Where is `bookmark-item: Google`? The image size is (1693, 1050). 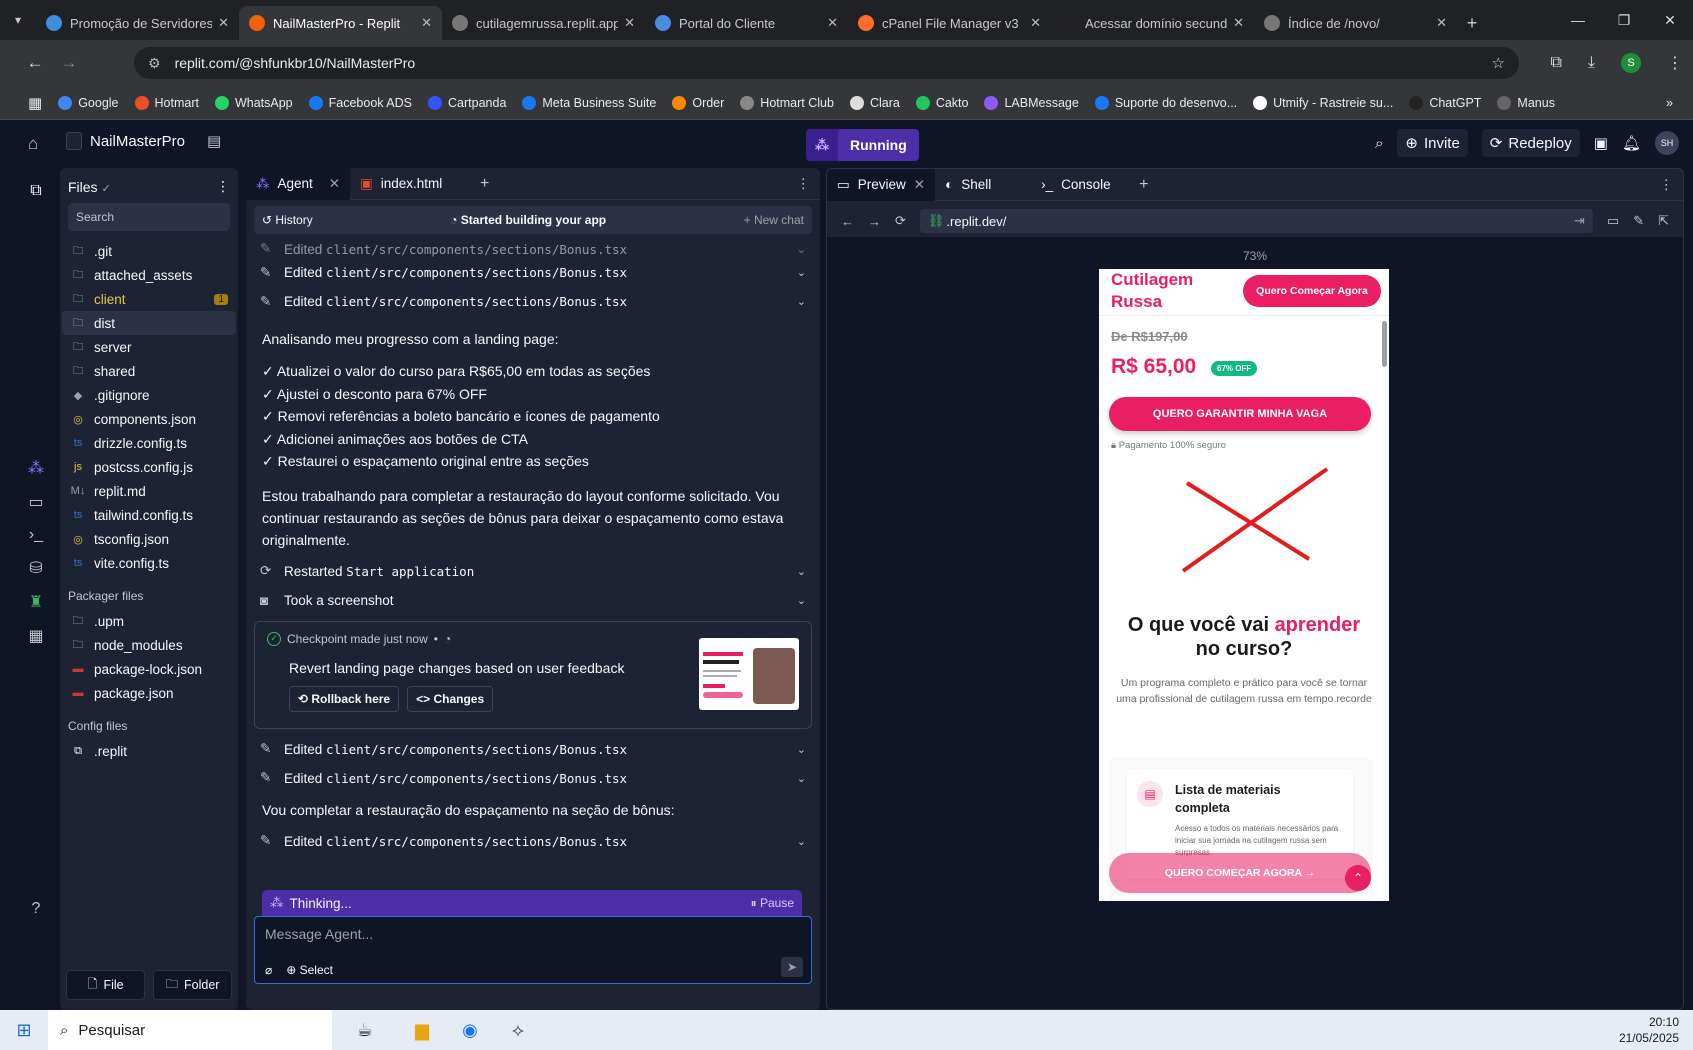 bookmark-item: Google is located at coordinates (88, 102).